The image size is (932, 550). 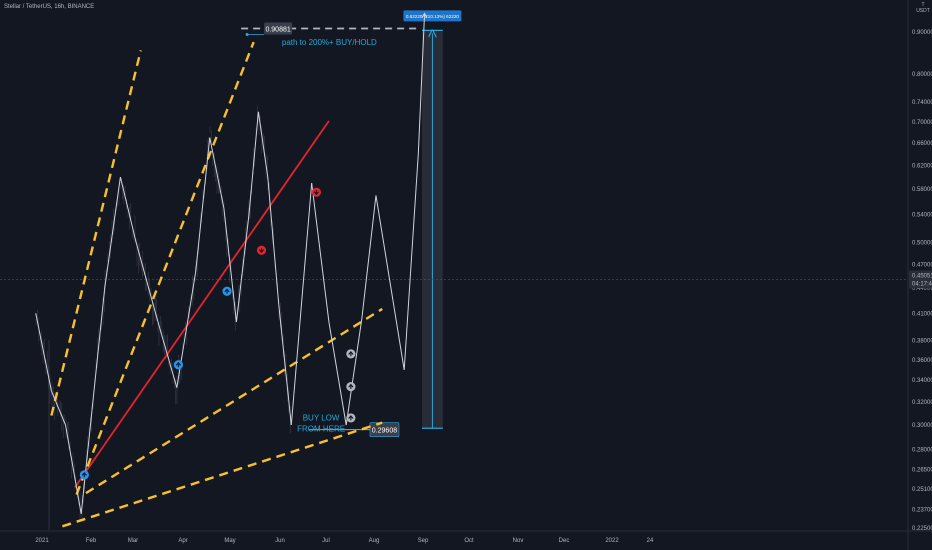 What do you see at coordinates (922, 166) in the screenshot?
I see `y-tick-label: 0.62000` at bounding box center [922, 166].